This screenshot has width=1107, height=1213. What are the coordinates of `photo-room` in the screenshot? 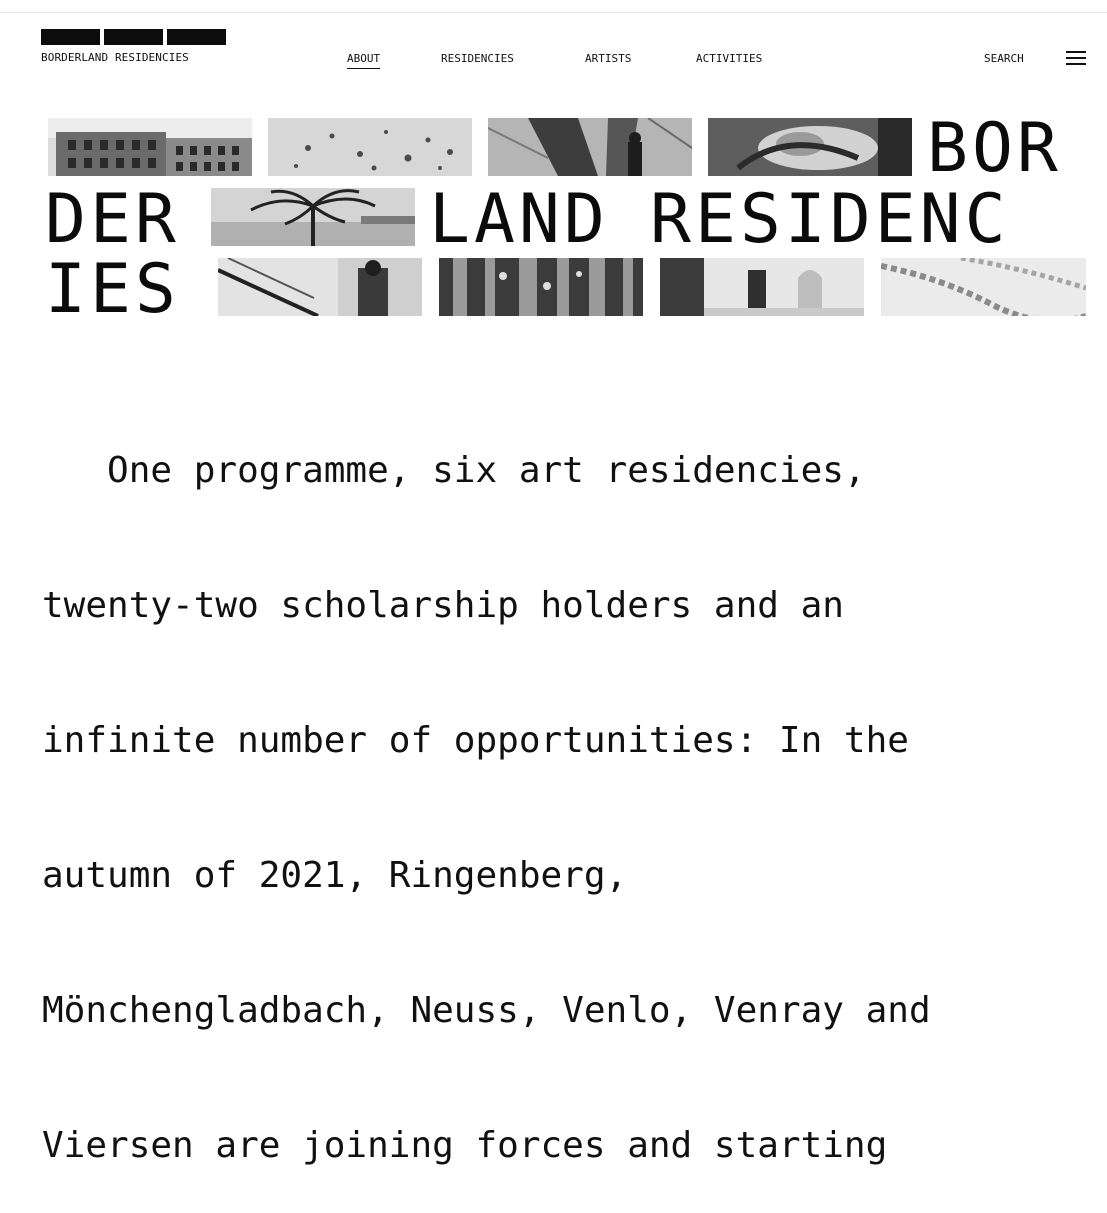 It's located at (762, 287).